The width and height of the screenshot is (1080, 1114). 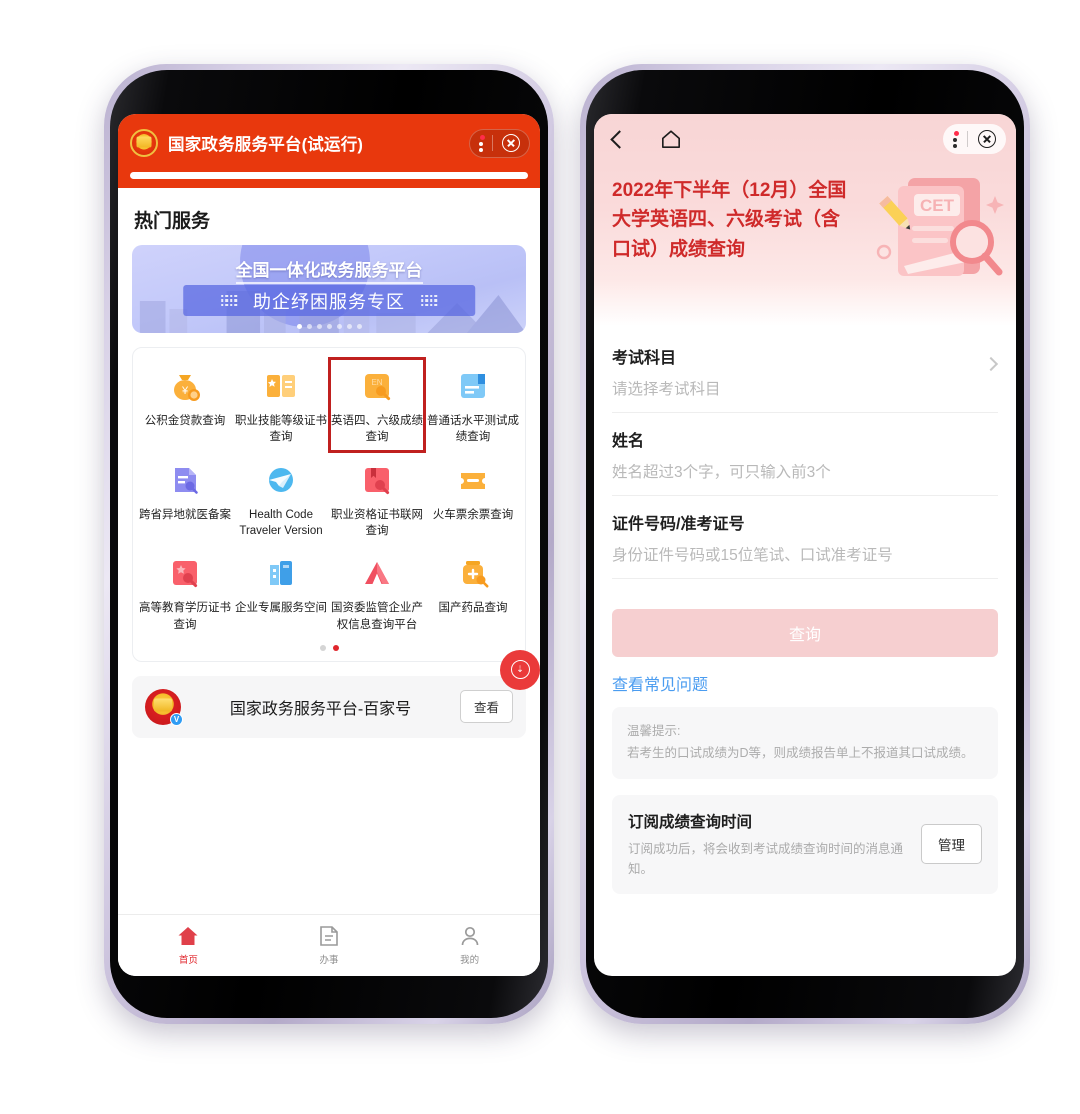 I want to click on tab-profile-label: 我的, so click(x=470, y=960).